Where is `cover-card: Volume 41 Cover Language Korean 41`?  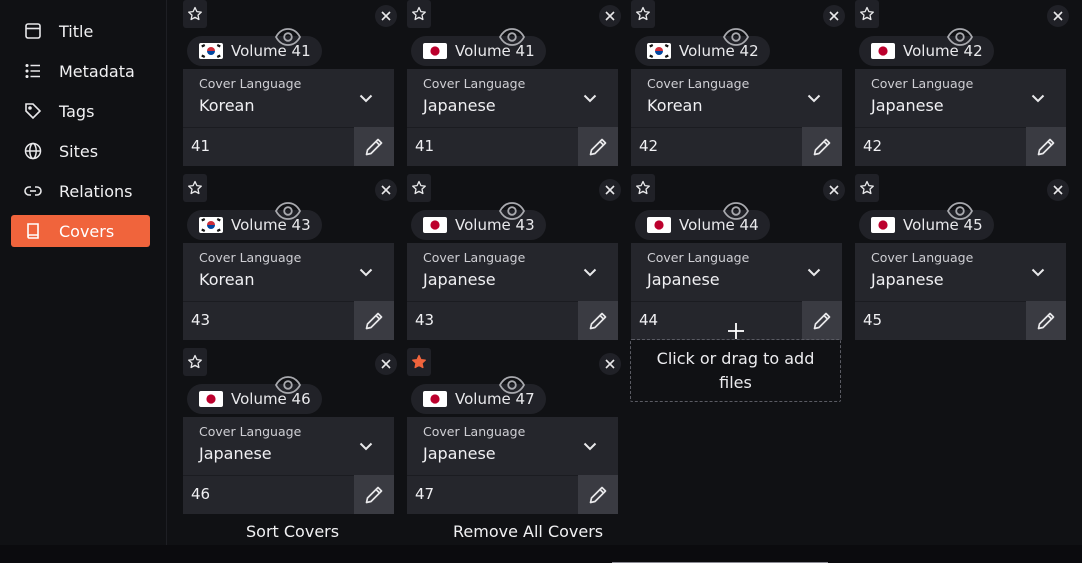
cover-card: Volume 41 Cover Language Korean 41 is located at coordinates (290, 103).